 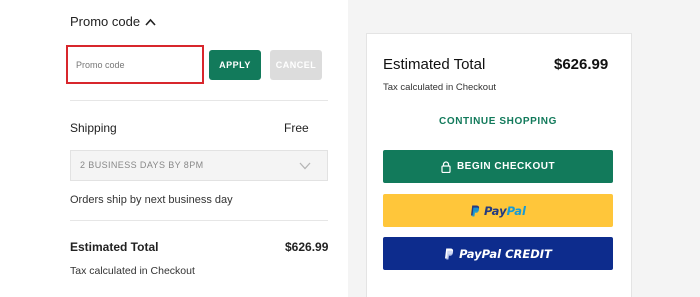 I want to click on chevron-up-icon, so click(x=150, y=22).